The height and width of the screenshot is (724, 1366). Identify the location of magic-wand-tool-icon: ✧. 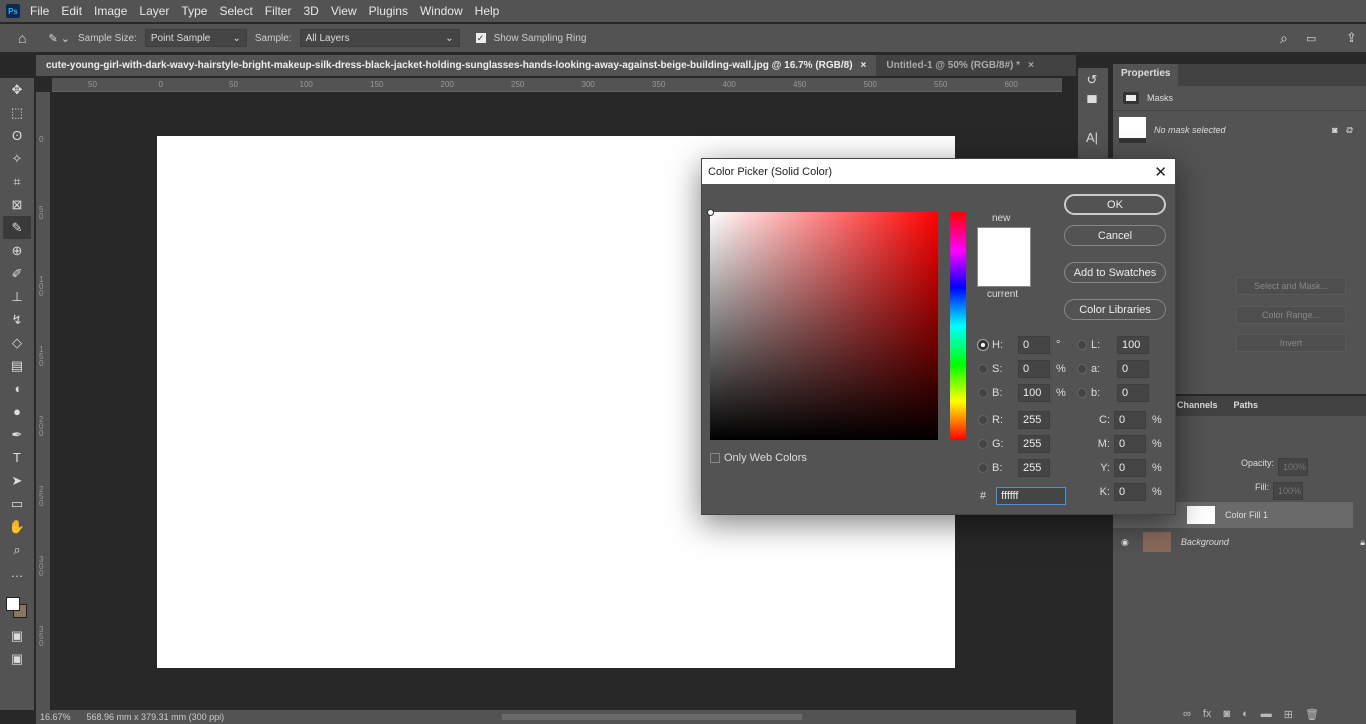
(17, 158).